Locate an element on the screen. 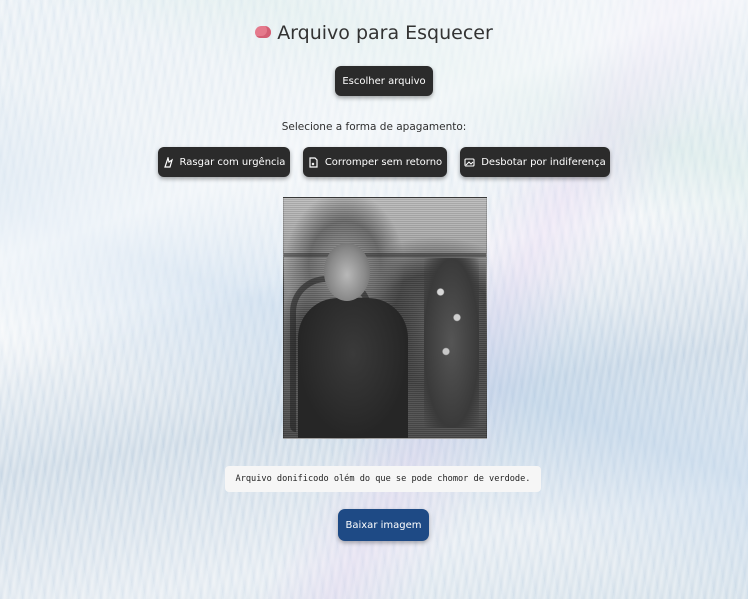 This screenshot has height=599, width=748. photo-plant is located at coordinates (451, 343).